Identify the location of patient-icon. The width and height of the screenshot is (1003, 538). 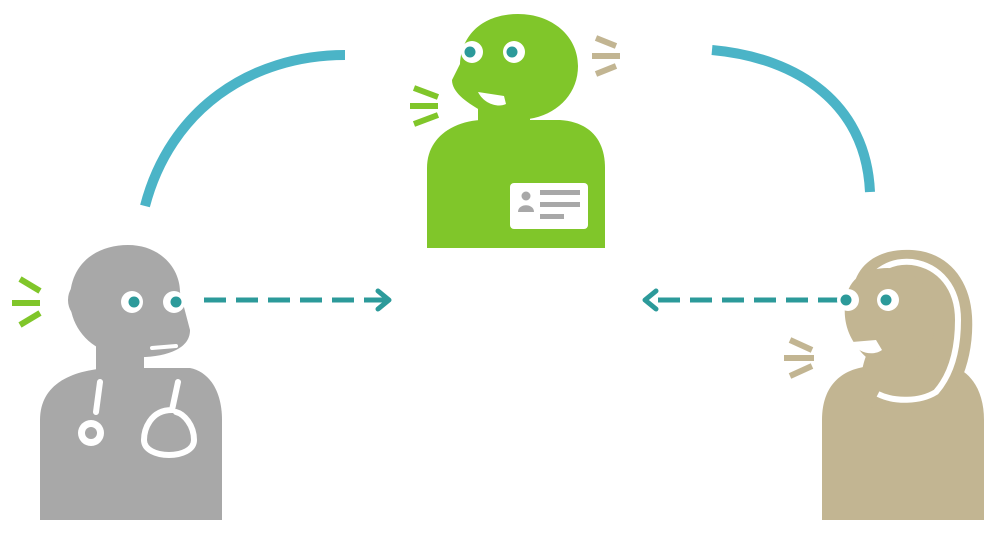
(884, 384).